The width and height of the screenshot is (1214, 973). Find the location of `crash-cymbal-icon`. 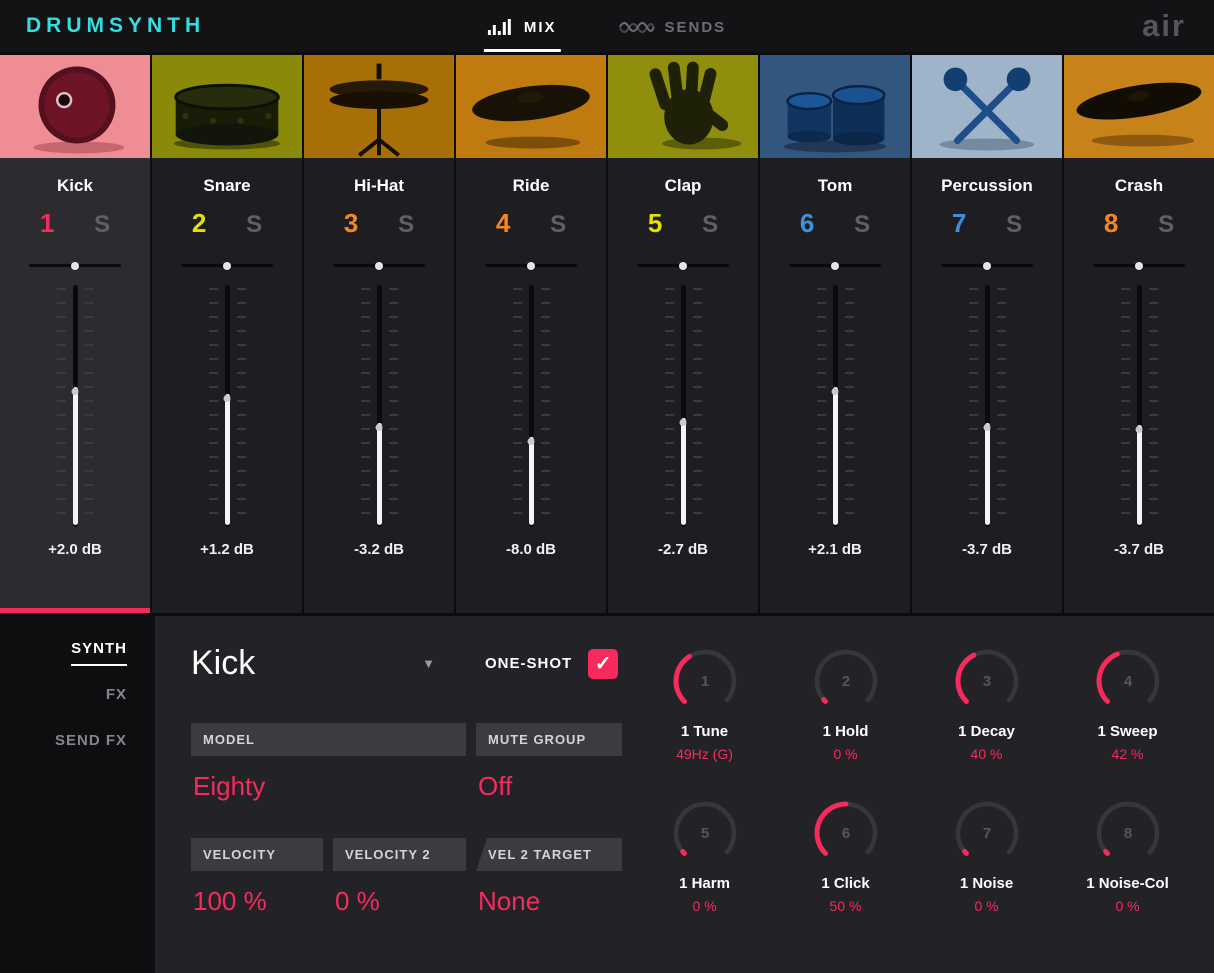

crash-cymbal-icon is located at coordinates (1139, 114).